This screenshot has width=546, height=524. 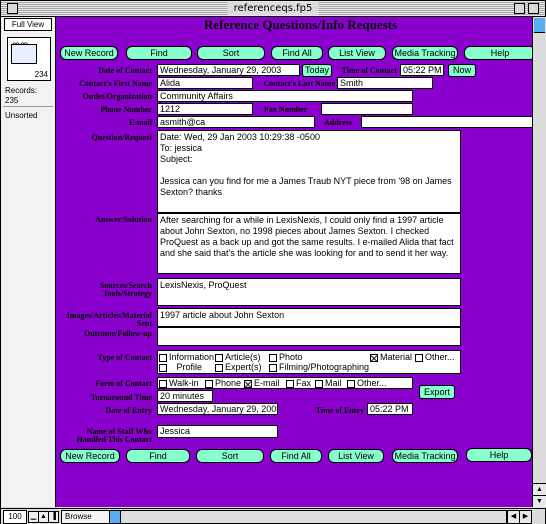 I want to click on export-button: Export, so click(x=437, y=392).